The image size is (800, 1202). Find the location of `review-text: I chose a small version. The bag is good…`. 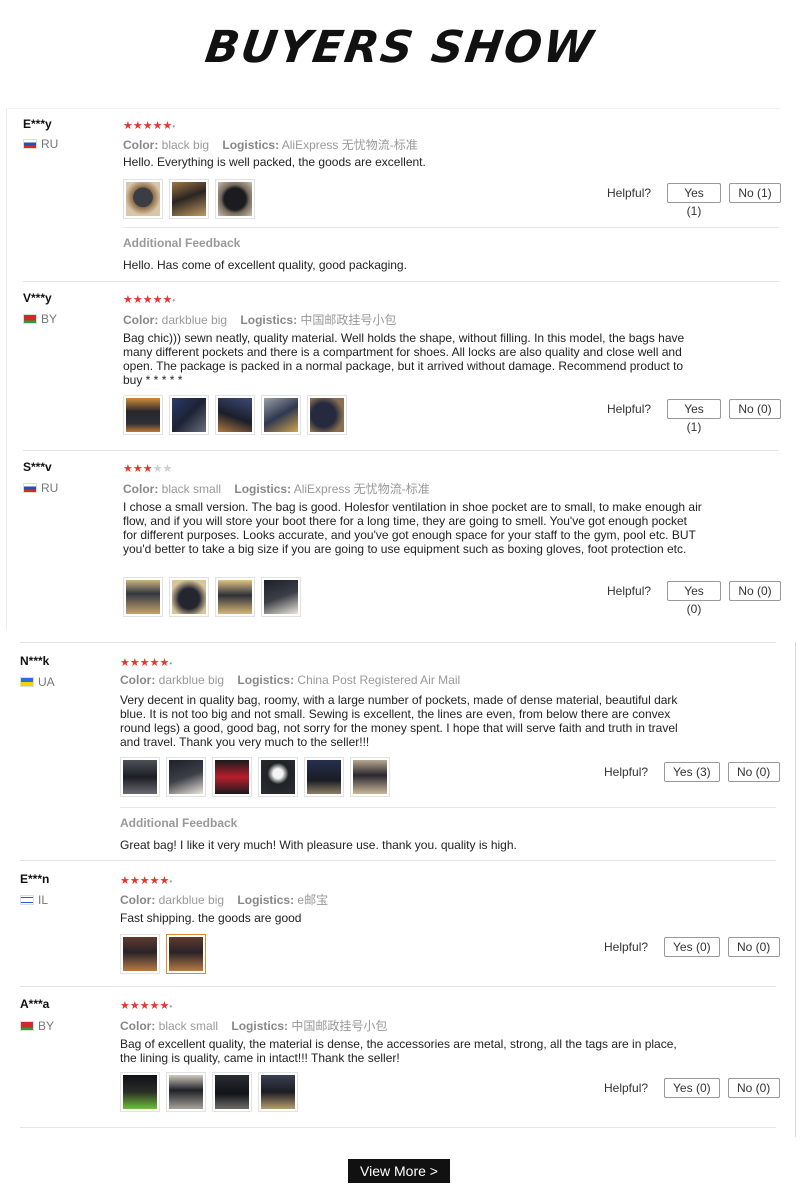

review-text: I chose a small version. The bag is good… is located at coordinates (412, 528).